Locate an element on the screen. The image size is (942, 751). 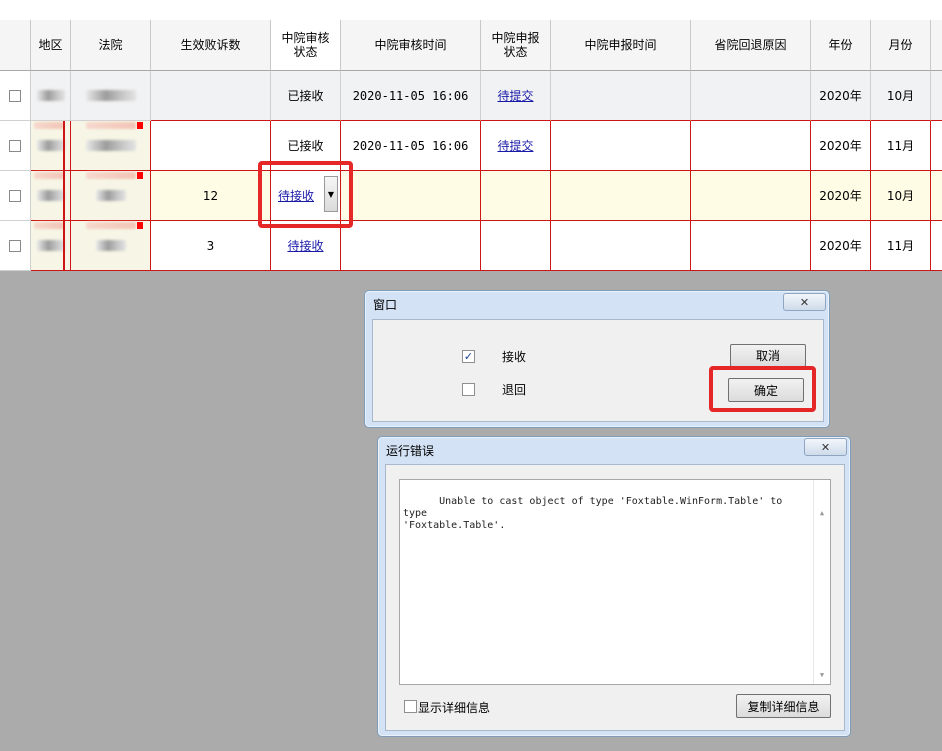
court-cell is located at coordinates (111, 96).